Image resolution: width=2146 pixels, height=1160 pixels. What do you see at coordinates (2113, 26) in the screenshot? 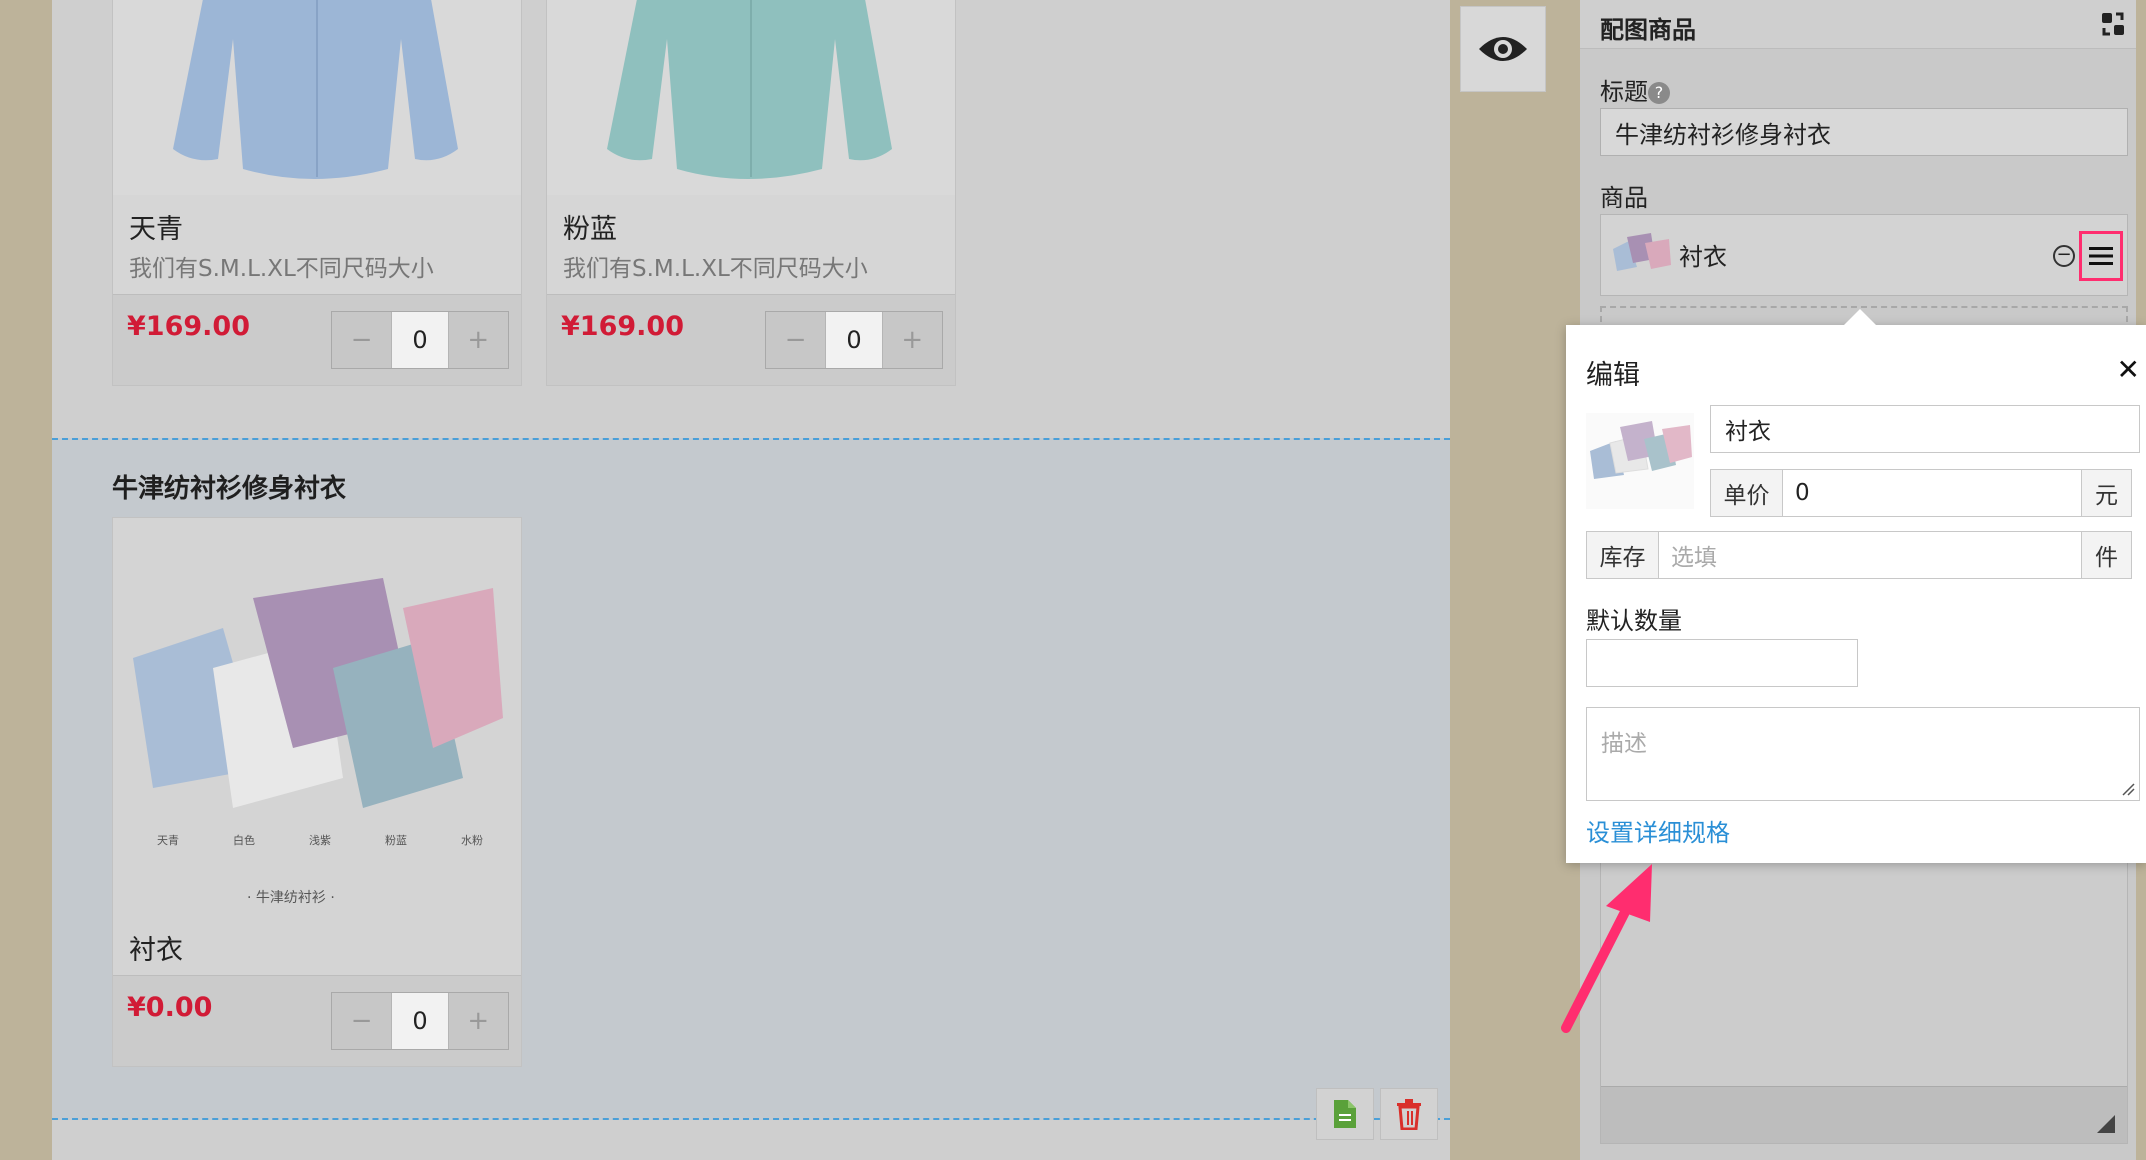
I see `swap-icon` at bounding box center [2113, 26].